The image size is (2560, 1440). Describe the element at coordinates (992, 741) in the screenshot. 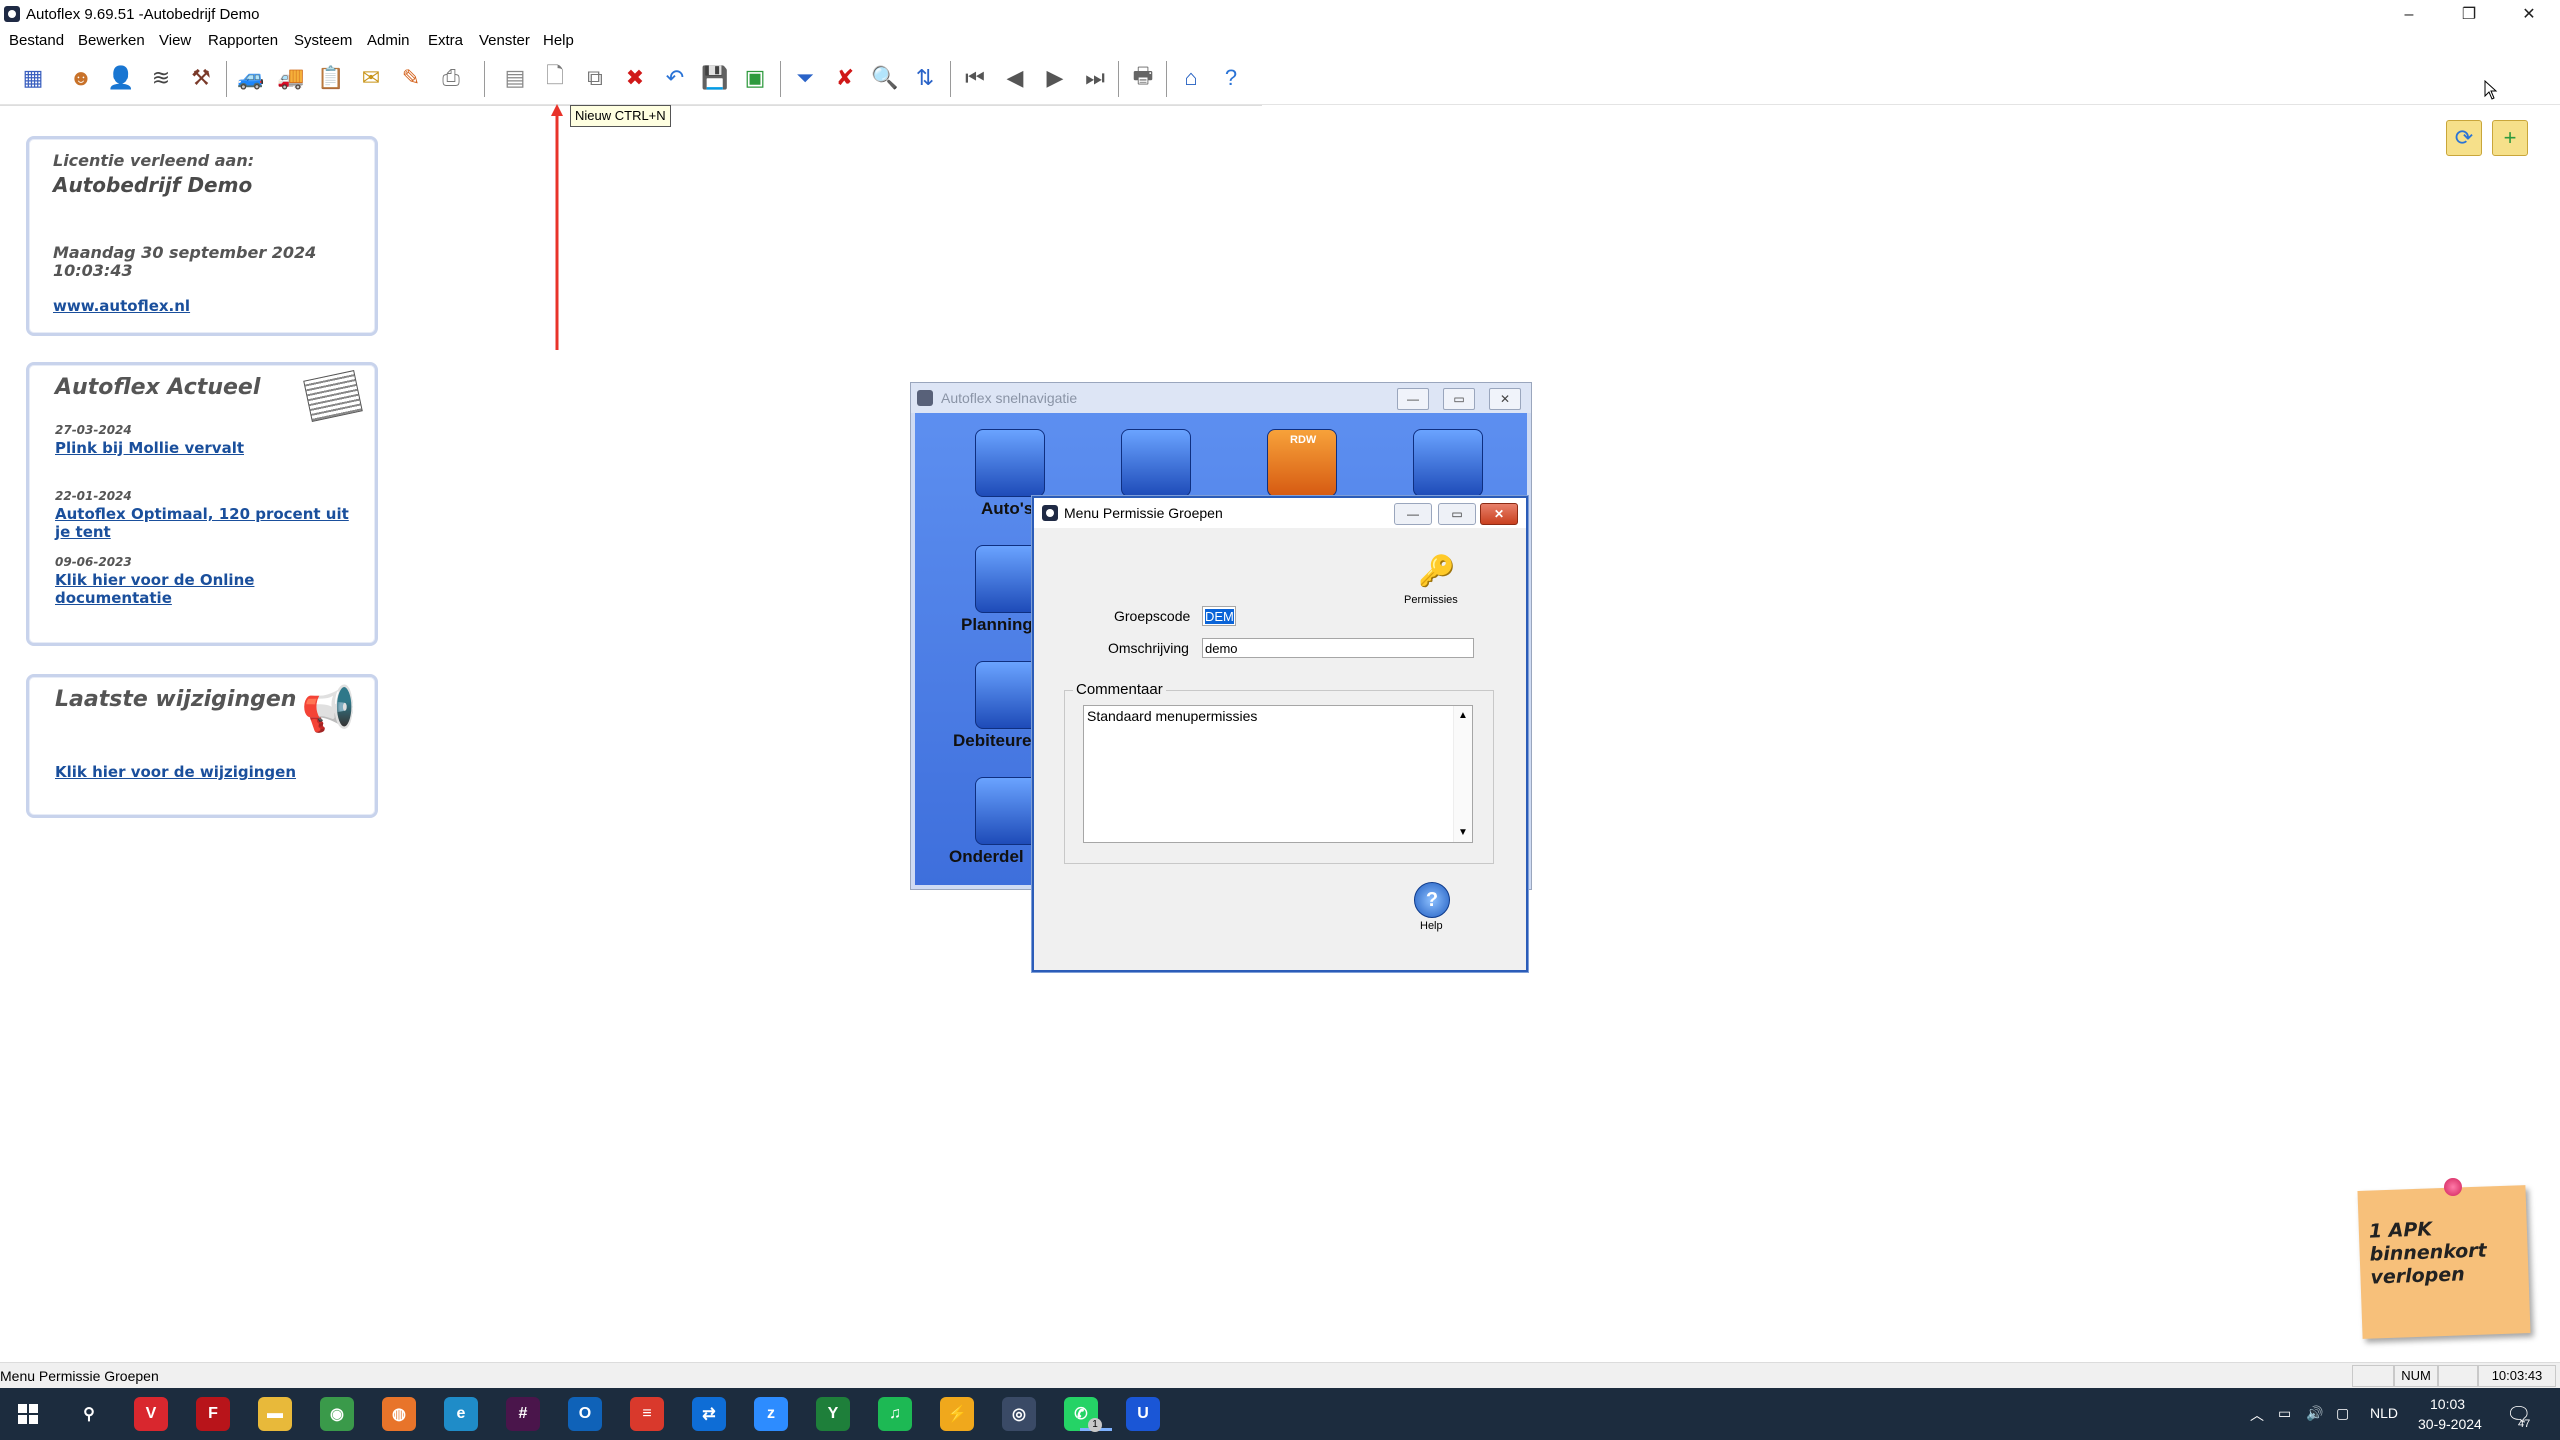

I see `nav-label-debiteuren: Debiteure` at that location.